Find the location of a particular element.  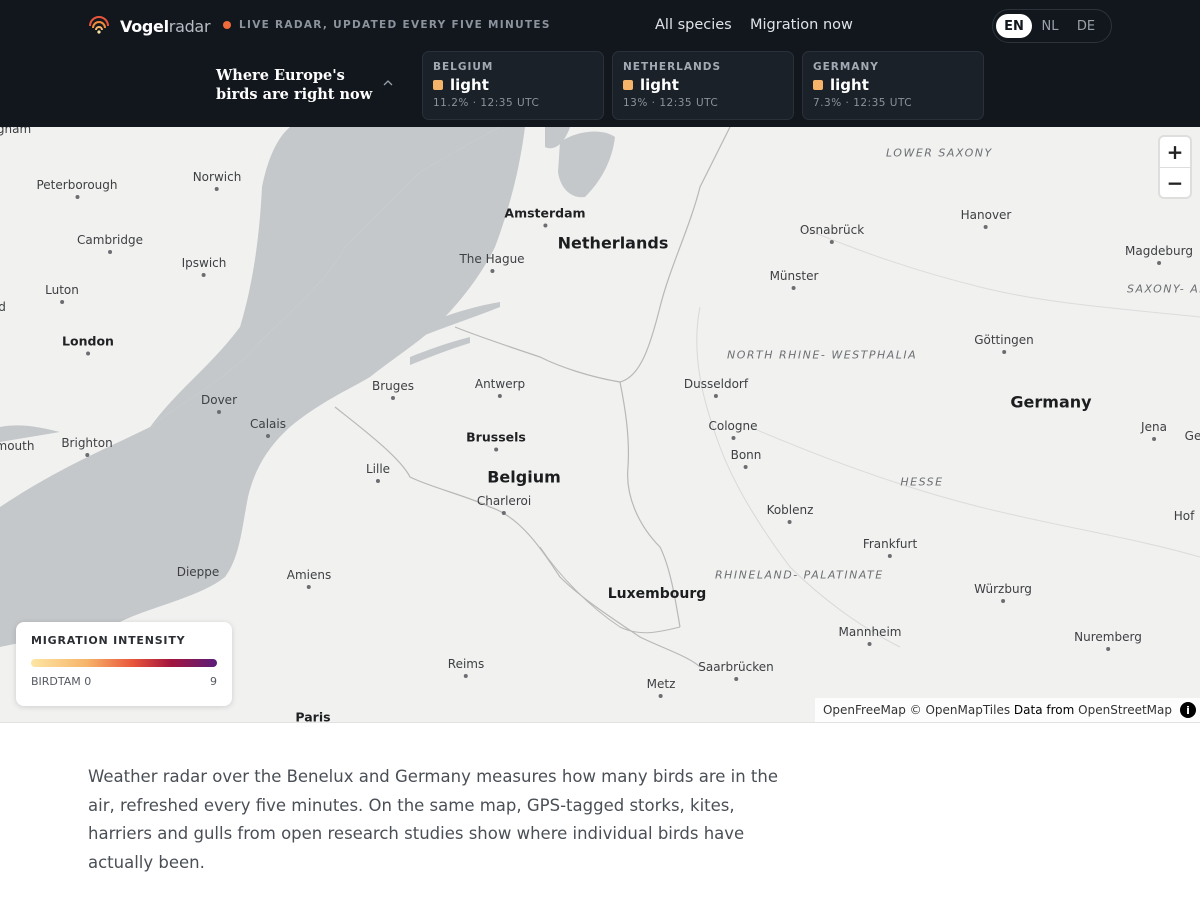

zoom-in-button: + is located at coordinates (1175, 152).